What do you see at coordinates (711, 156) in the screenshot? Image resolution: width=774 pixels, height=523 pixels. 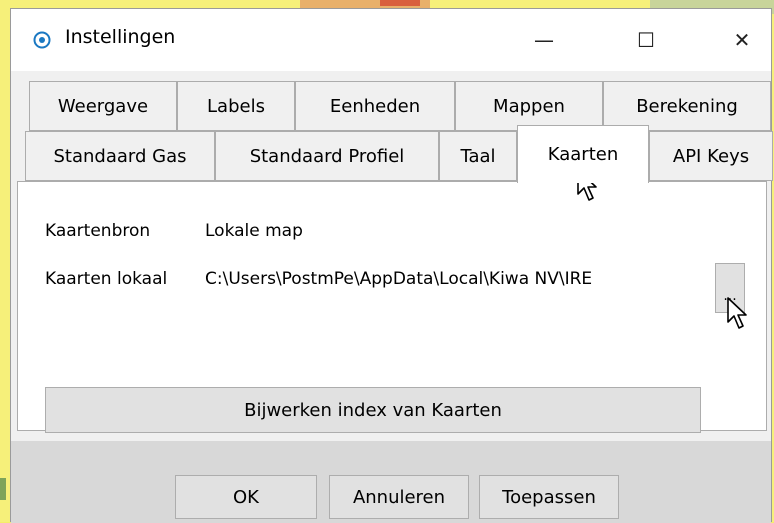 I see `tab-api-keys: API Keys` at bounding box center [711, 156].